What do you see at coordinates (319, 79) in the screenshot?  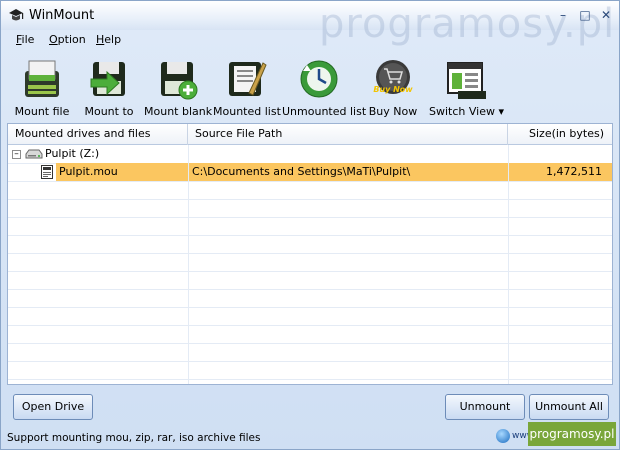 I see `unmounted-list-icon` at bounding box center [319, 79].